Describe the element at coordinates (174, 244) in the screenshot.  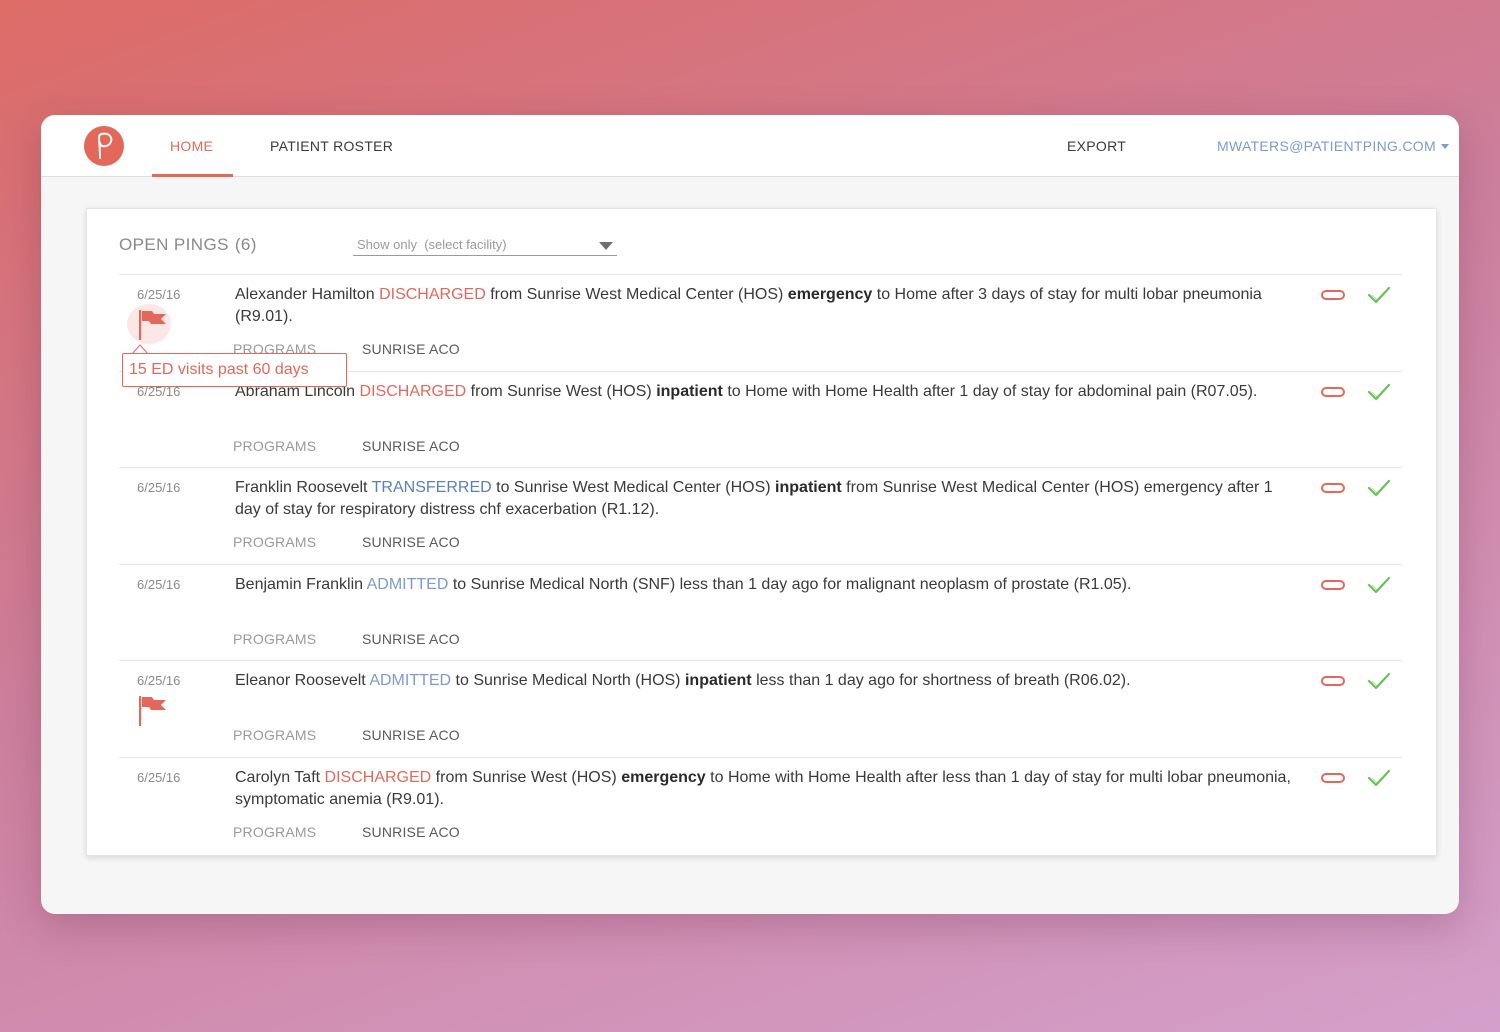
I see `panel-title-text: OPEN PINGS` at that location.